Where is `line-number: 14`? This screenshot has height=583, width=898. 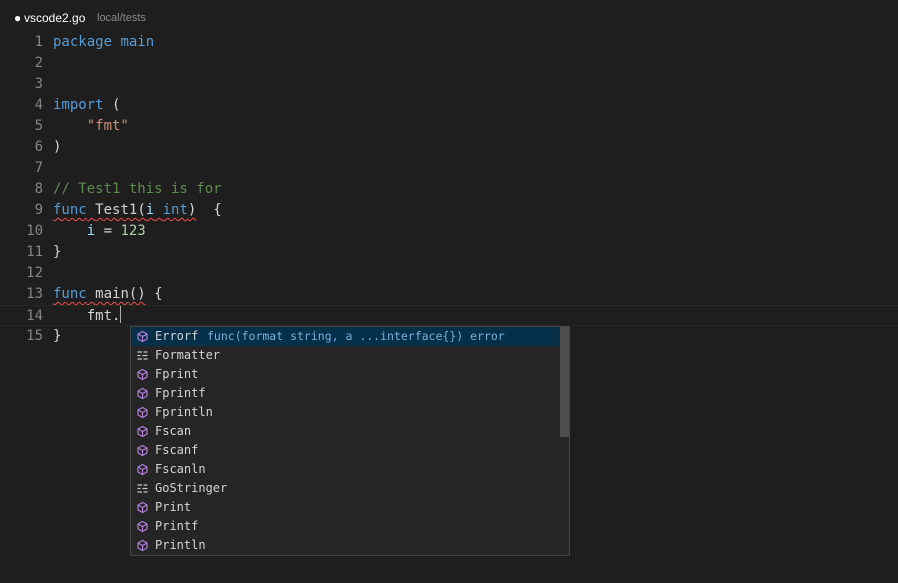 line-number: 14 is located at coordinates (34, 316).